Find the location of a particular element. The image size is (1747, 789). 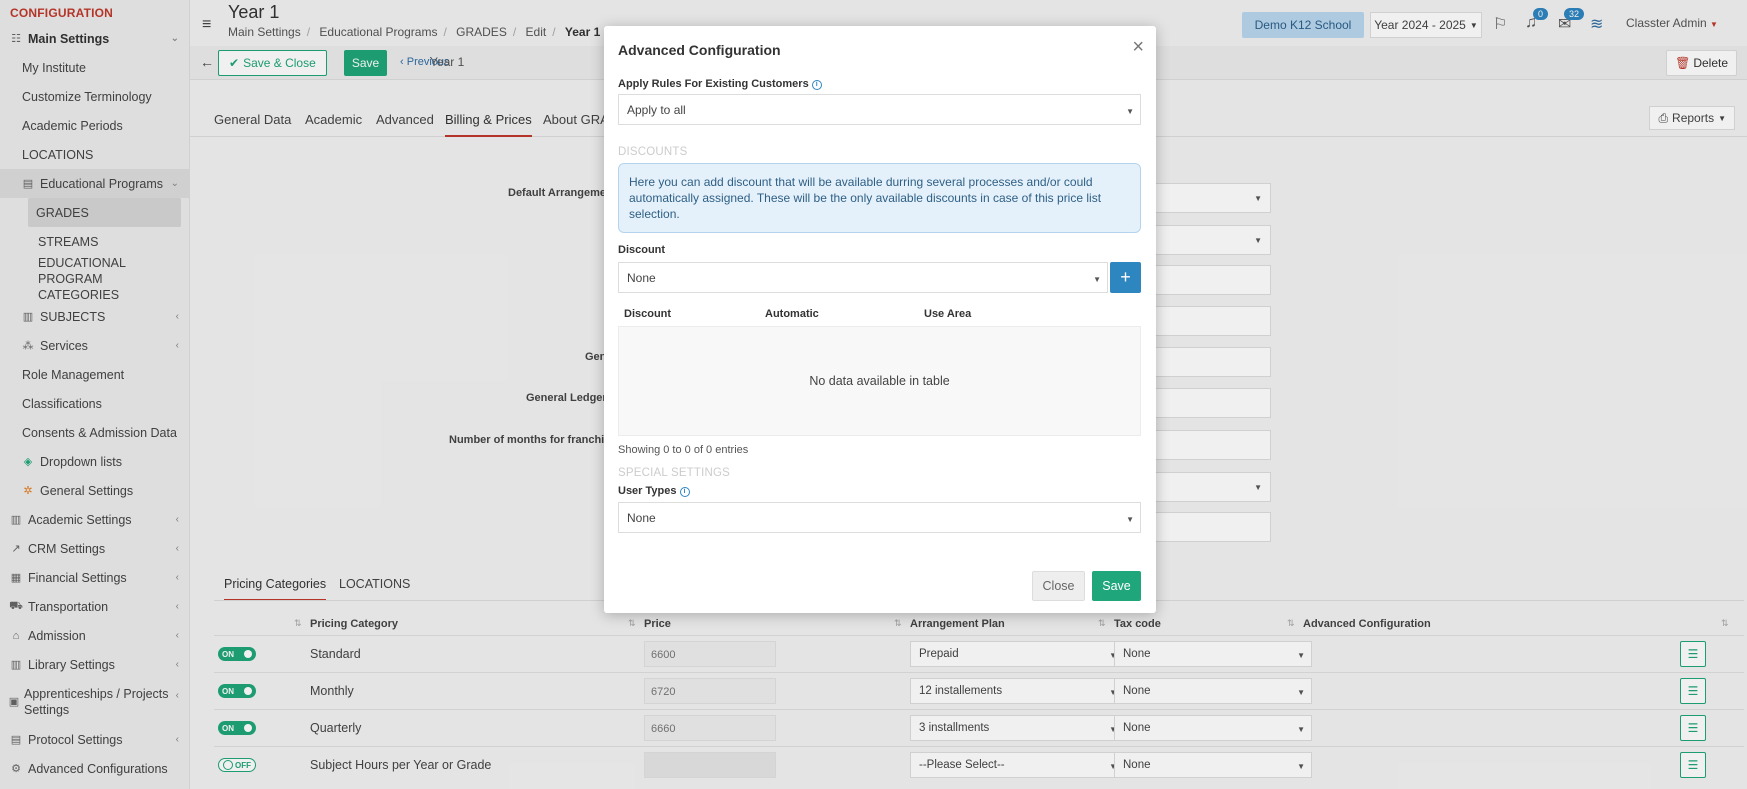

discount-select: None ▼ is located at coordinates (863, 277).